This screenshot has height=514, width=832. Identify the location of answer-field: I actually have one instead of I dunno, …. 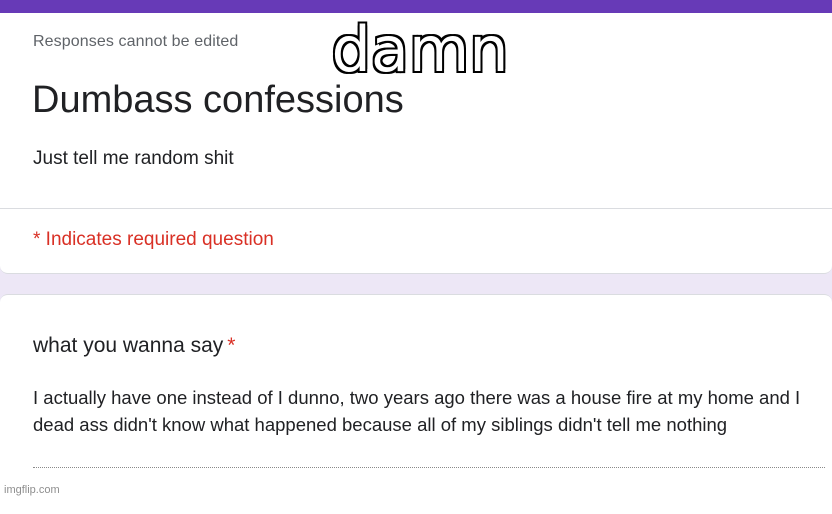
(429, 411).